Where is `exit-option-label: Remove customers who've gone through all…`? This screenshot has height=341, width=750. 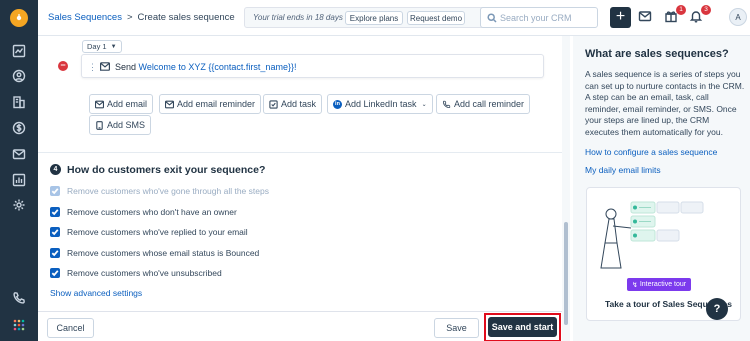
exit-option-label: Remove customers who've gone through all… is located at coordinates (168, 191).